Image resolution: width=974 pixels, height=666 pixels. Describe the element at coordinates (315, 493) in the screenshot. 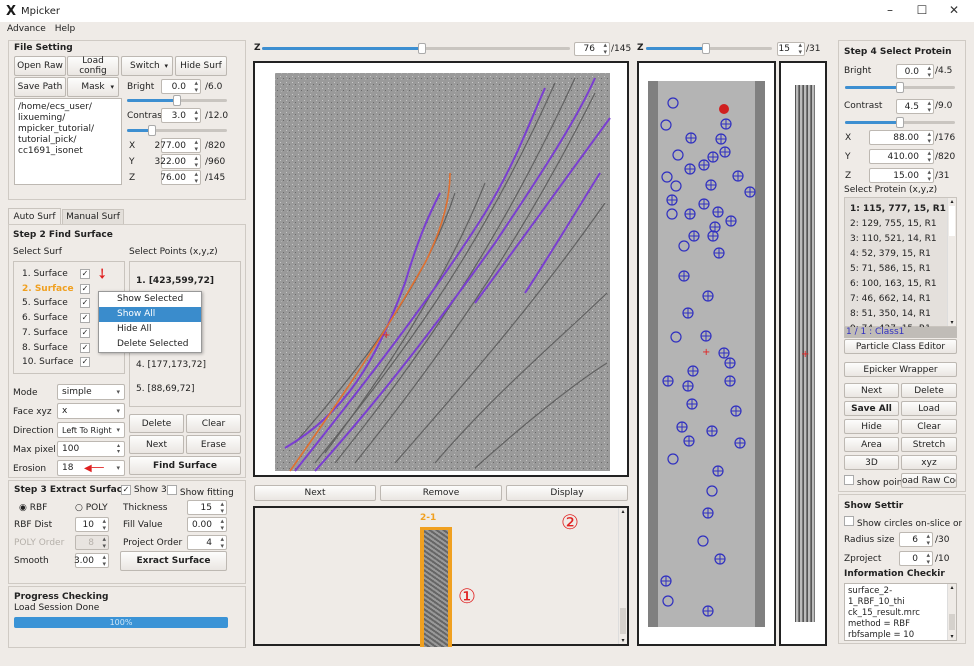

I see `next-surface-button: Next` at that location.